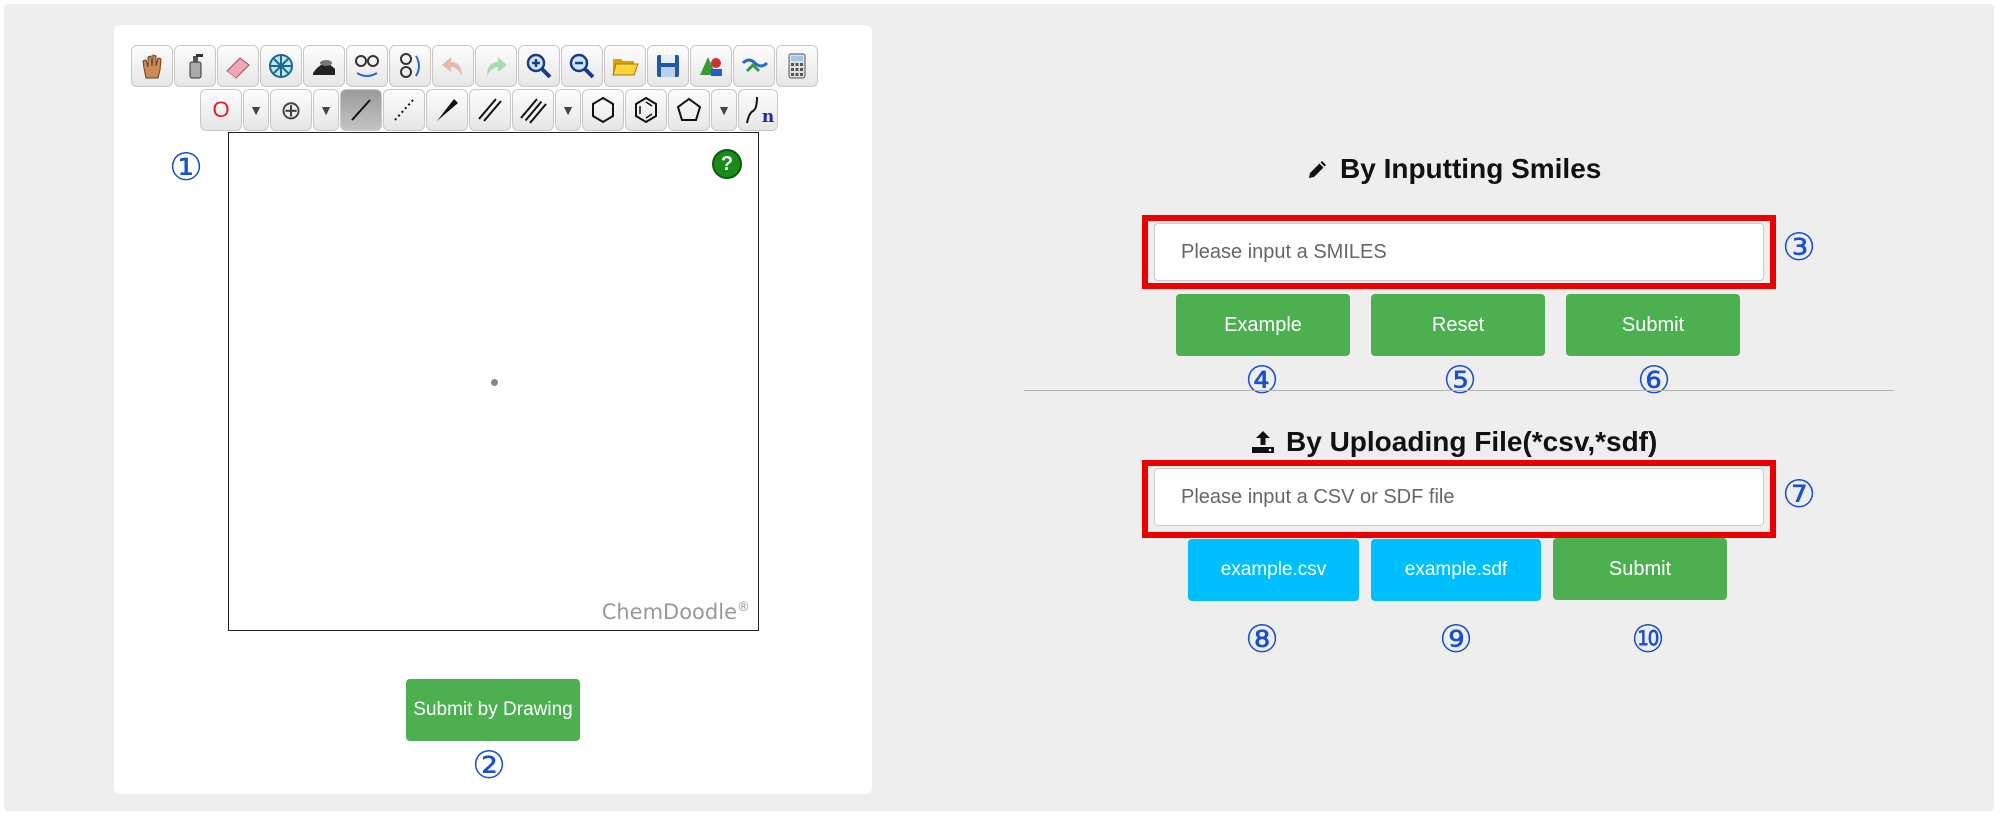  Describe the element at coordinates (489, 765) in the screenshot. I see `marker-2: ②` at that location.